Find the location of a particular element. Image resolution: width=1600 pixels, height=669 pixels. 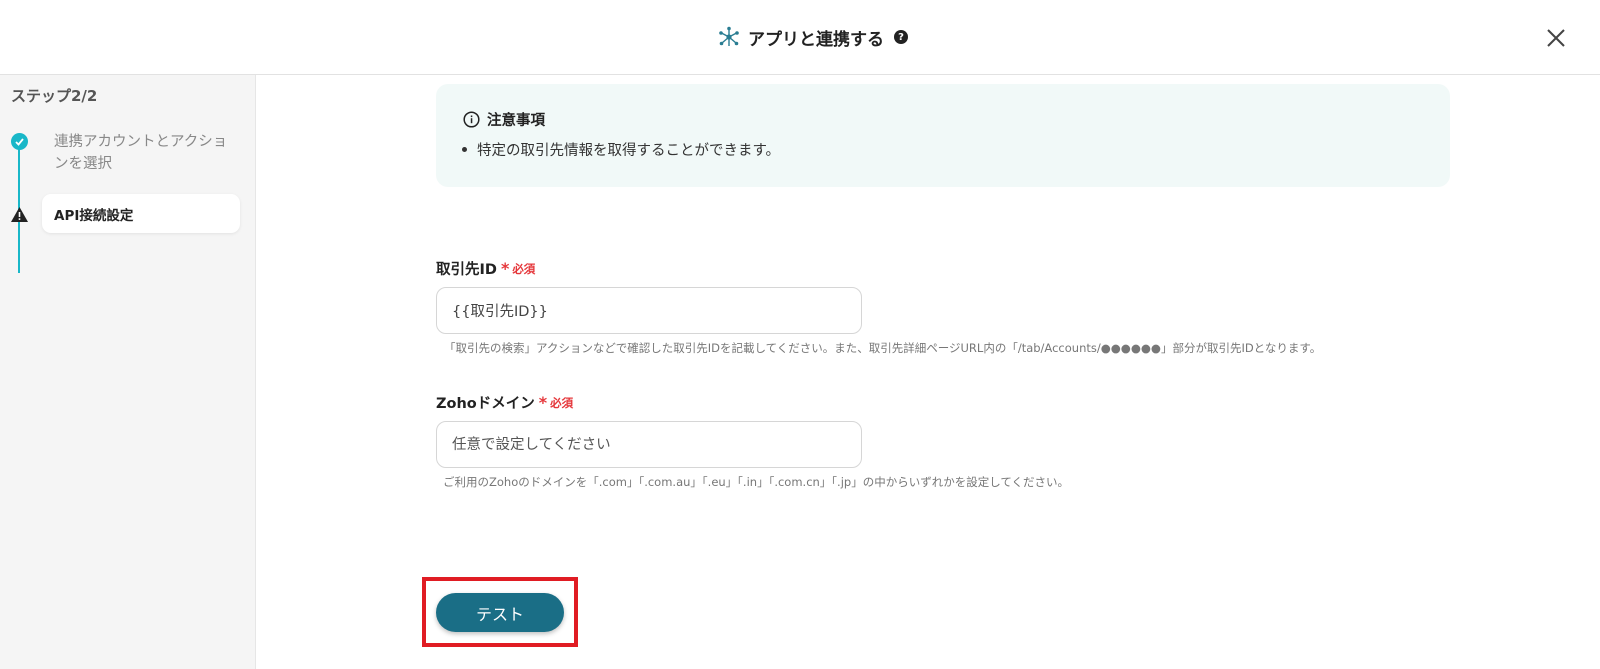

account-id-label: 取引先ID * 必須 is located at coordinates (485, 268).